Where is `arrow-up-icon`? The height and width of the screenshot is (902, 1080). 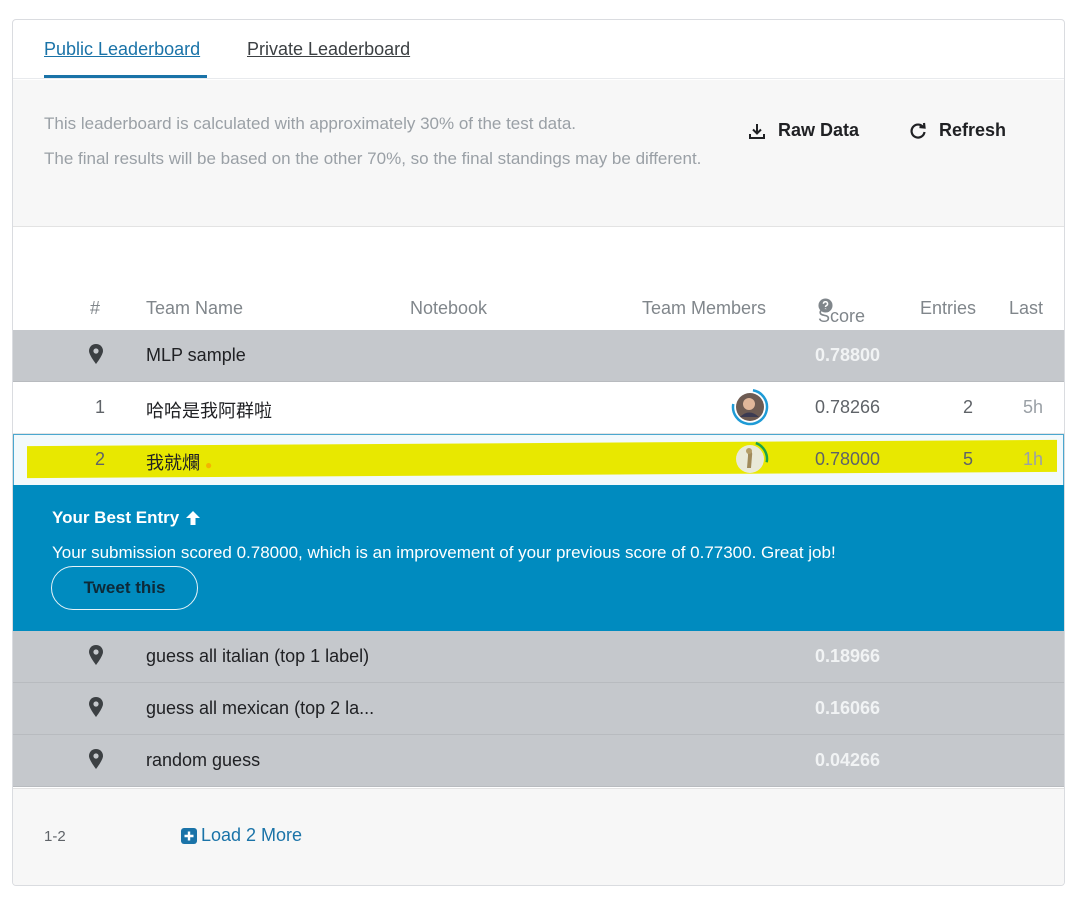
arrow-up-icon is located at coordinates (193, 518).